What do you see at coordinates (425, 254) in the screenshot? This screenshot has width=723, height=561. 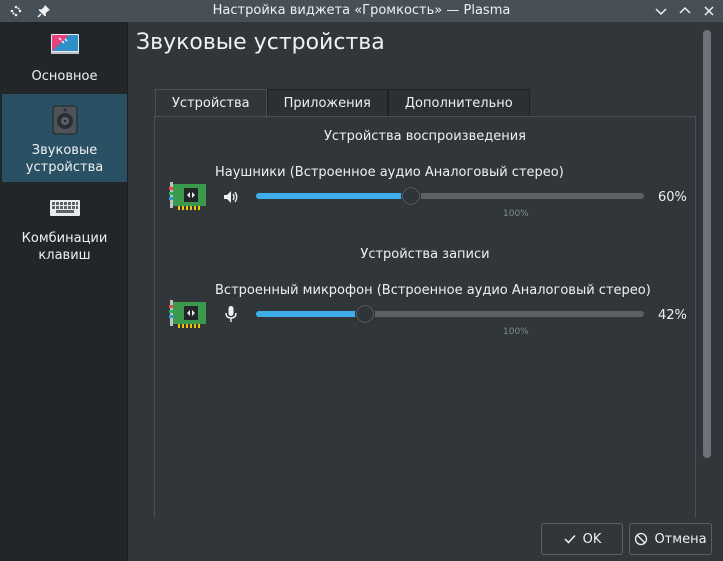 I see `capture-section-title: Устройства записи` at bounding box center [425, 254].